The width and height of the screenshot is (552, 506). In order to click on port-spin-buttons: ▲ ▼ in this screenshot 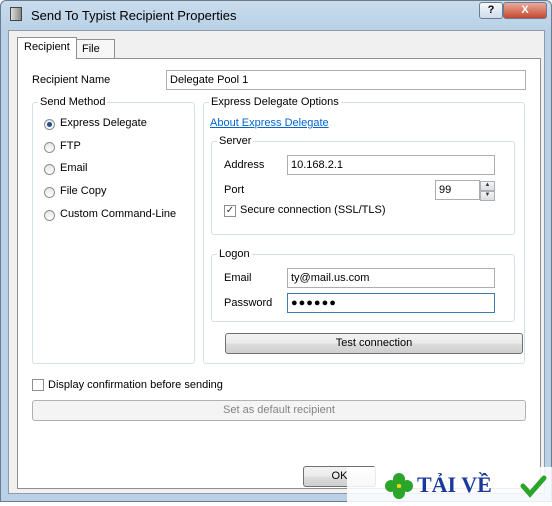, I will do `click(487, 191)`.